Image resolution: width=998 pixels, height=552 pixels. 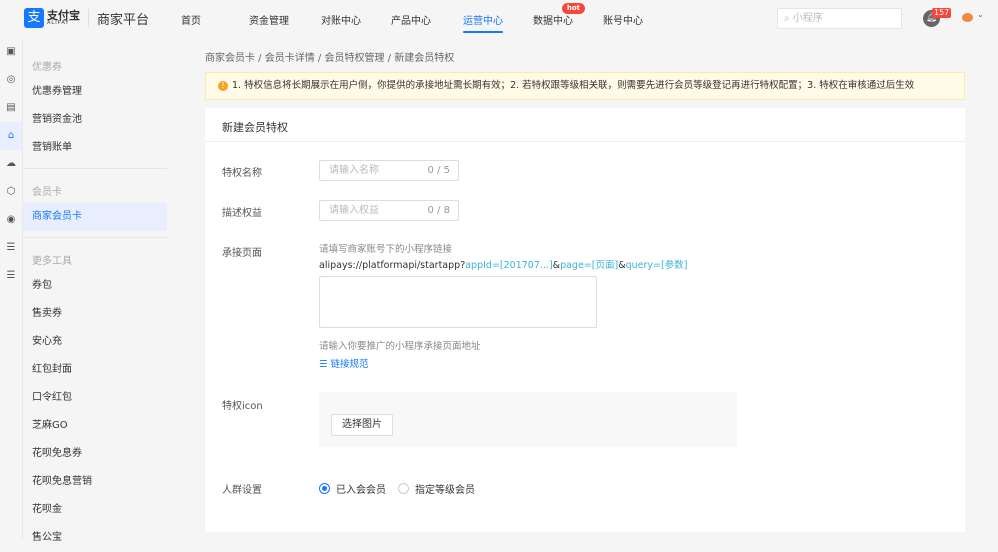 I want to click on name-count: 0 / 5, so click(x=438, y=170).